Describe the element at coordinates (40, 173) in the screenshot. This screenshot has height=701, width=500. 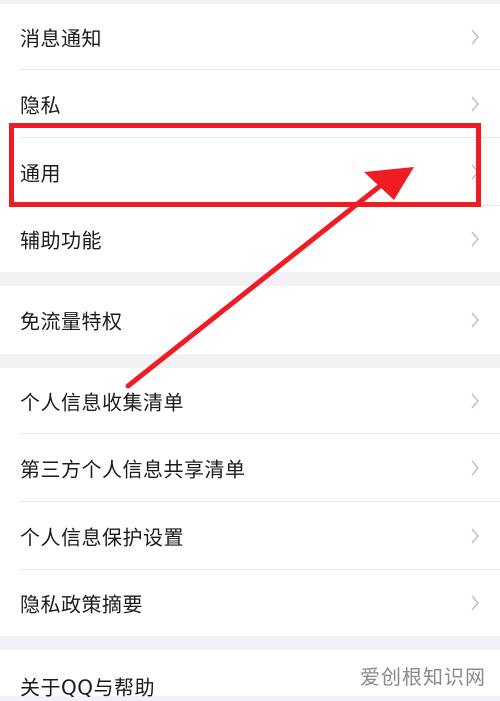
I see `settings-item-label: 通用` at that location.